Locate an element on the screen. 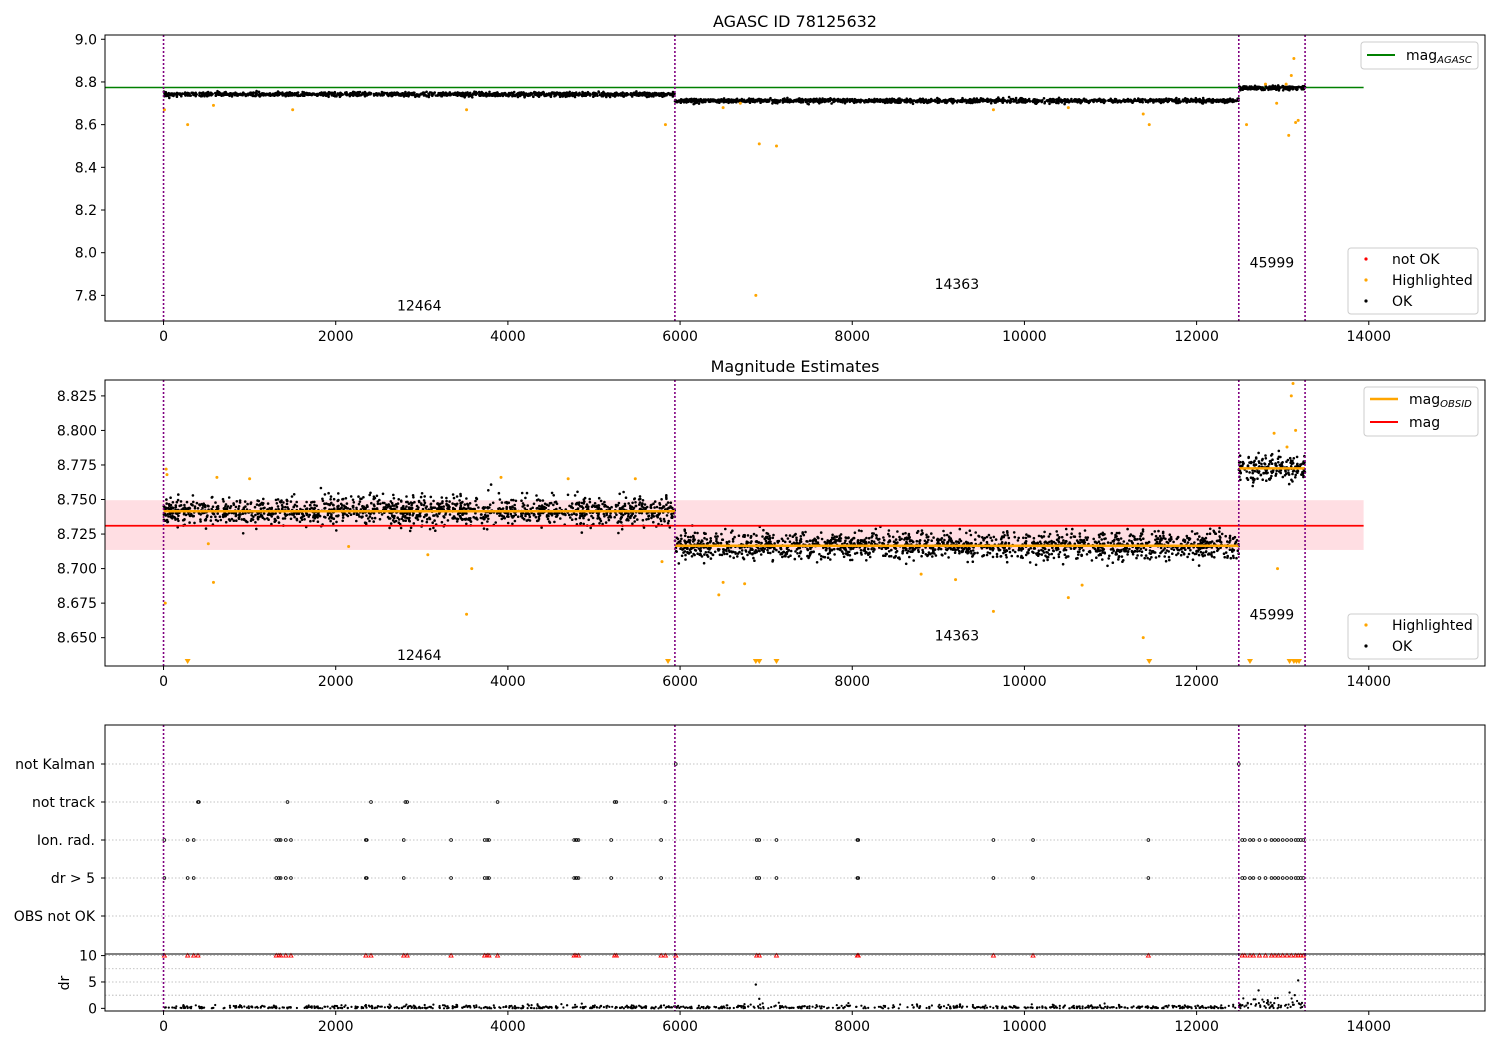 The width and height of the screenshot is (1500, 1050). obsid-label: 45999 is located at coordinates (1272, 264).